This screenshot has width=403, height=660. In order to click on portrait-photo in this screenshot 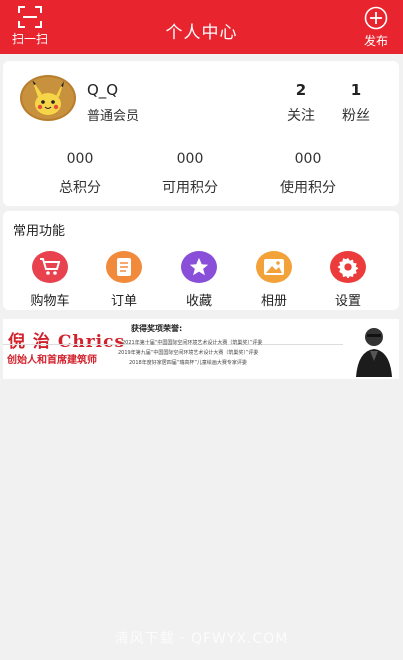, I will do `click(374, 349)`.